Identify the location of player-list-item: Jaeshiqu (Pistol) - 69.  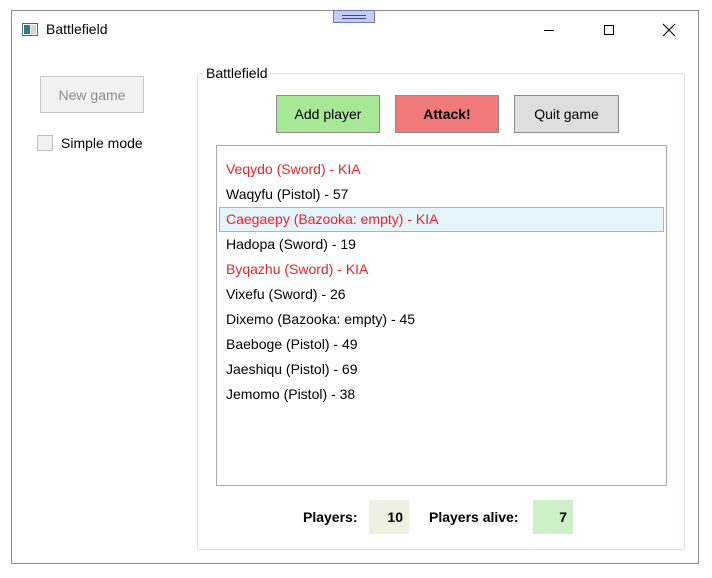
(441, 369).